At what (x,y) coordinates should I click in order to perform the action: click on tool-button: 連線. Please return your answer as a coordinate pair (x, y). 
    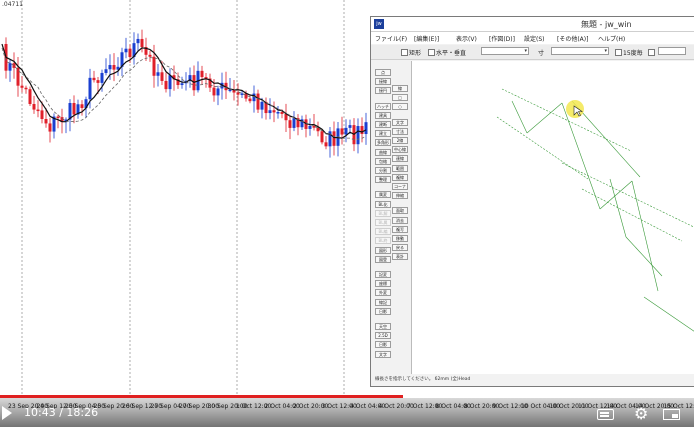
    Looking at the image, I should click on (400, 159).